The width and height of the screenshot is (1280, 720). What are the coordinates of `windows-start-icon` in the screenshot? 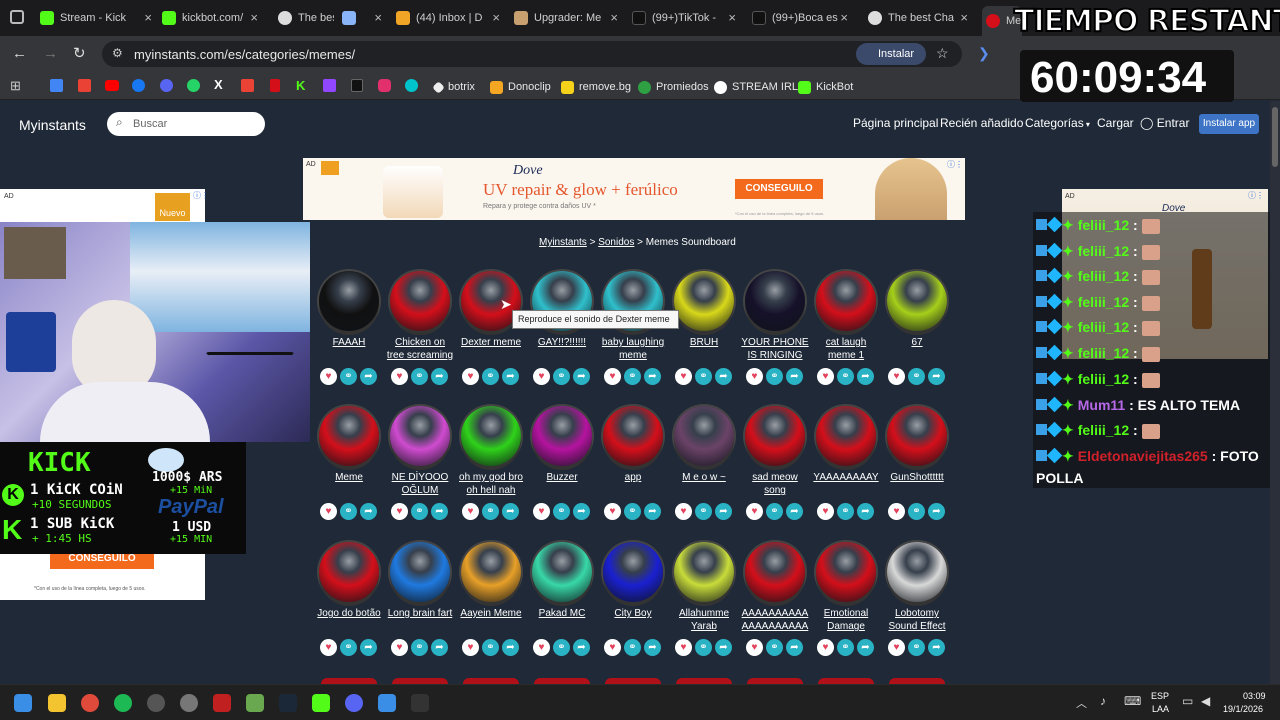 It's located at (23, 703).